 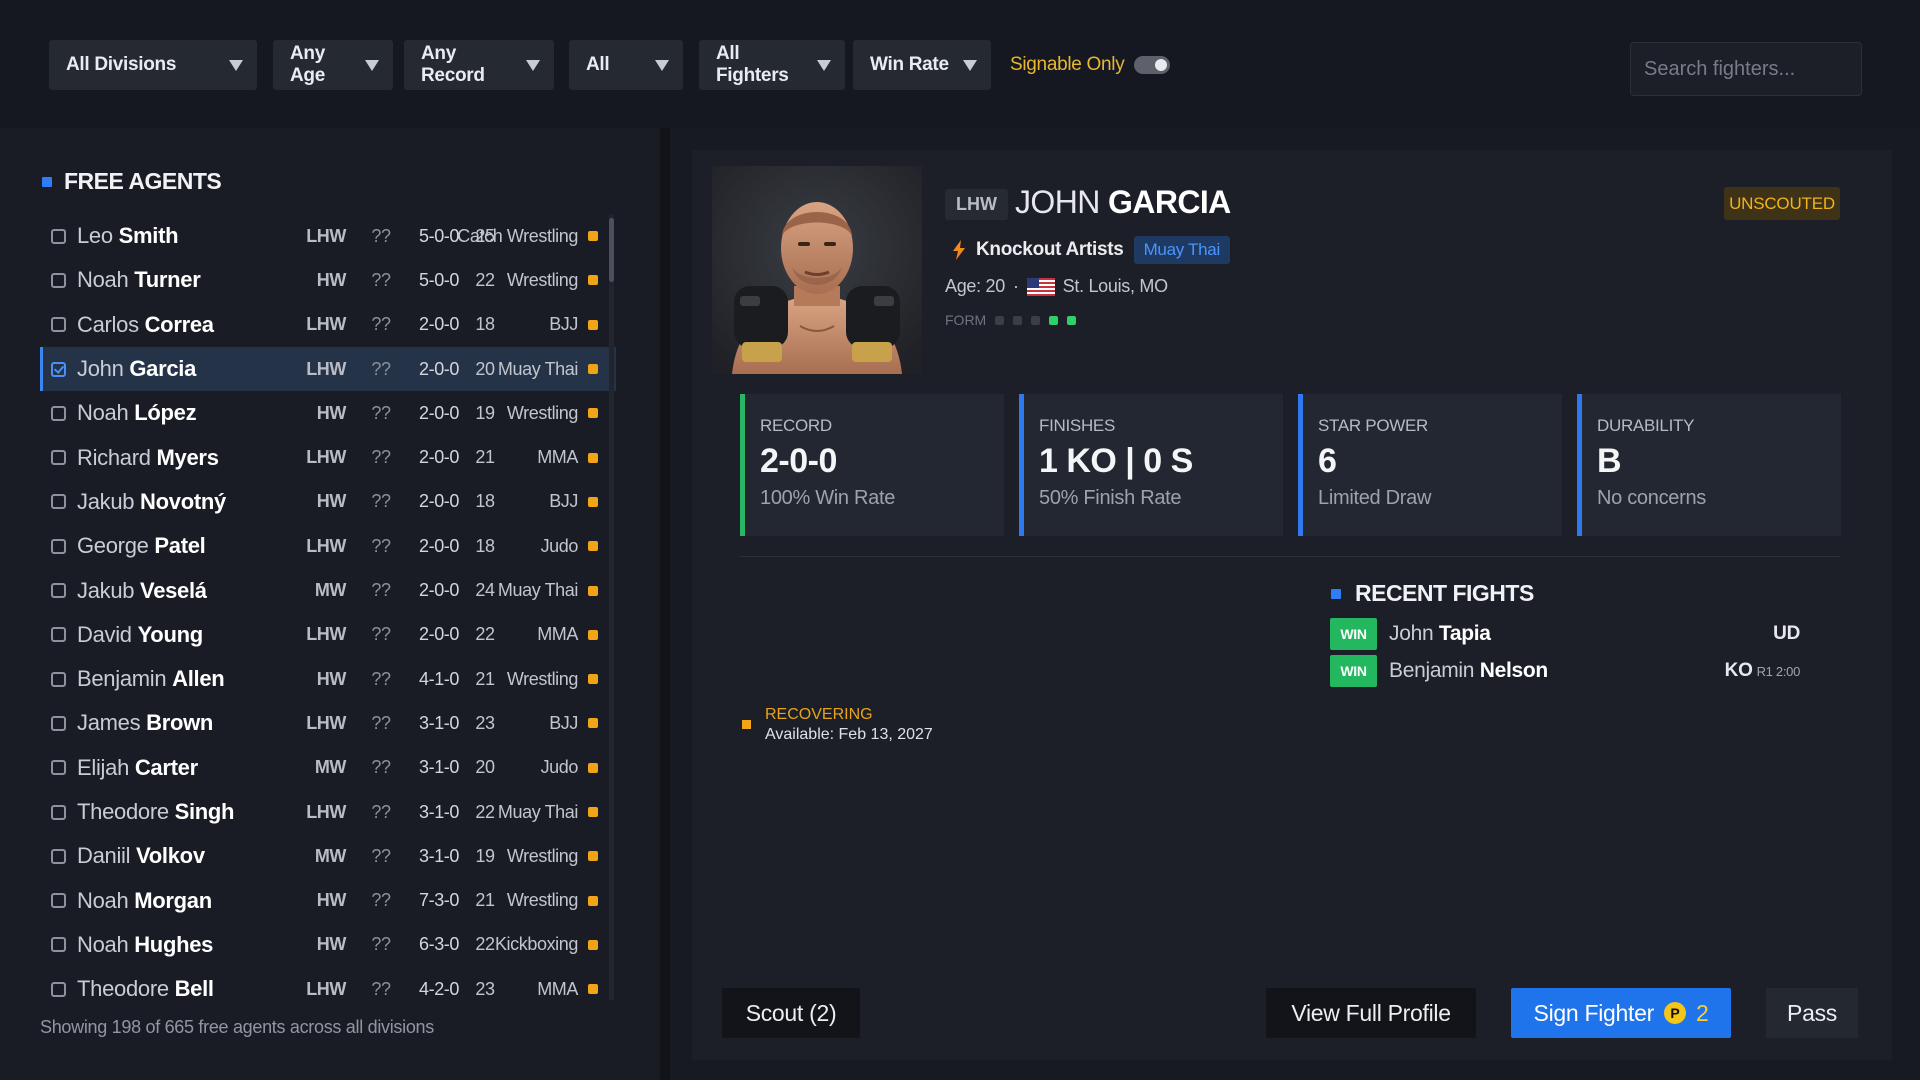 What do you see at coordinates (198, 679) in the screenshot?
I see `last-name: Allen` at bounding box center [198, 679].